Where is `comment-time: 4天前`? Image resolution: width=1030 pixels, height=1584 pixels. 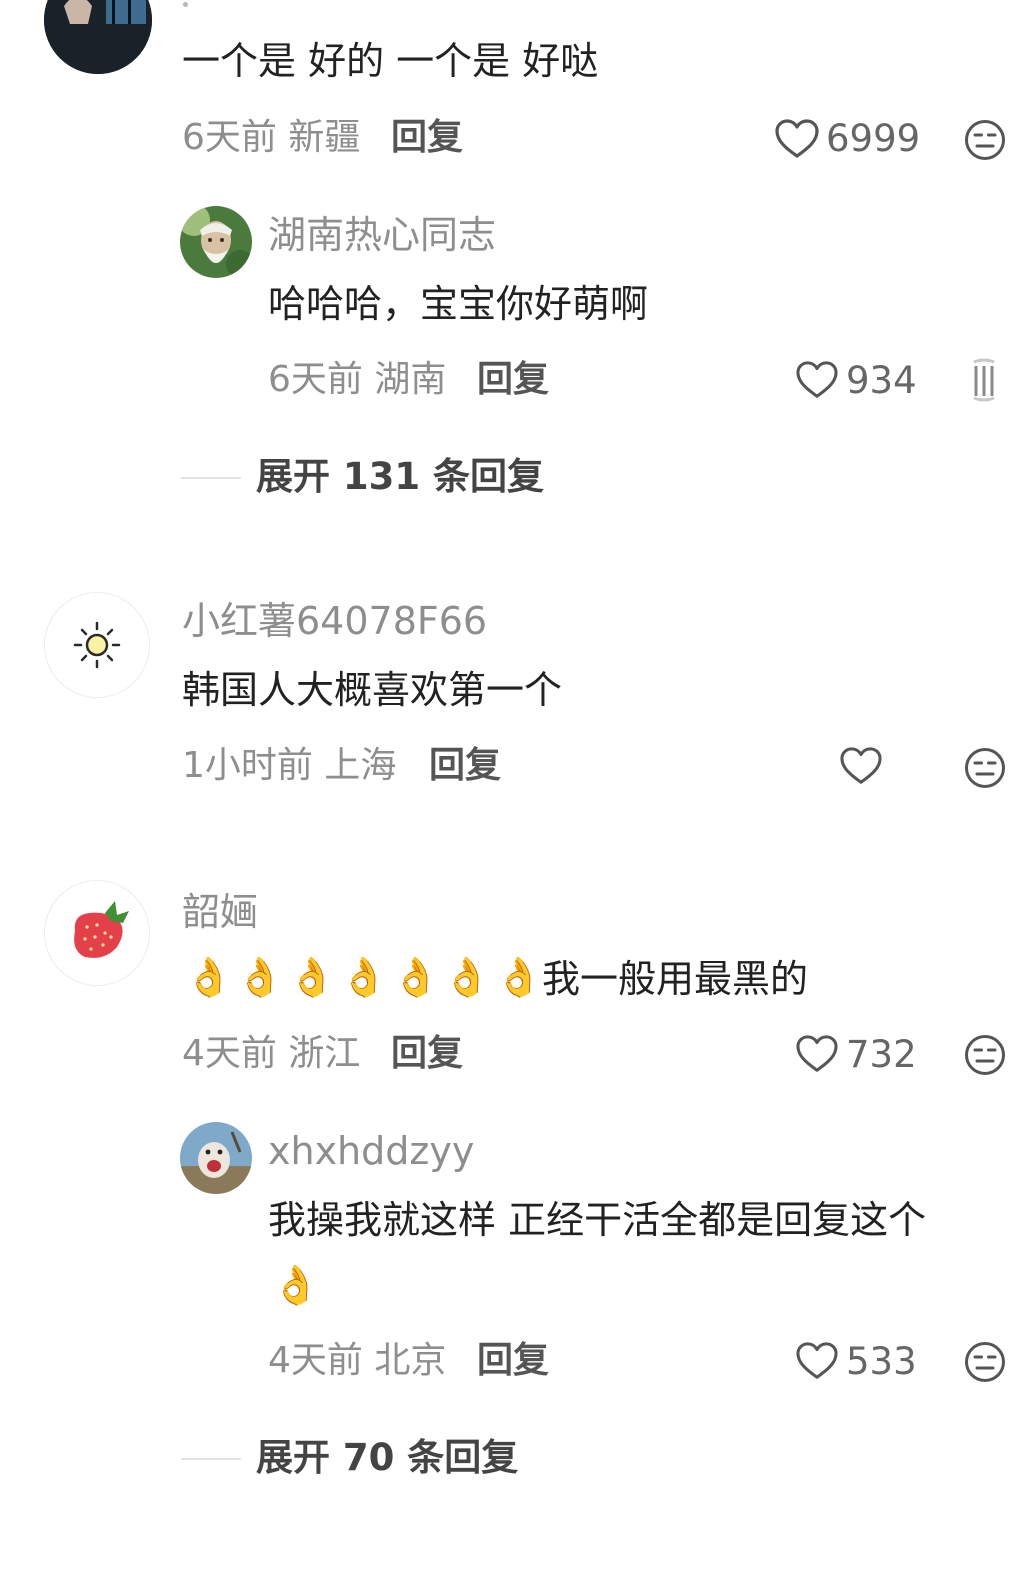 comment-time: 4天前 is located at coordinates (229, 1053).